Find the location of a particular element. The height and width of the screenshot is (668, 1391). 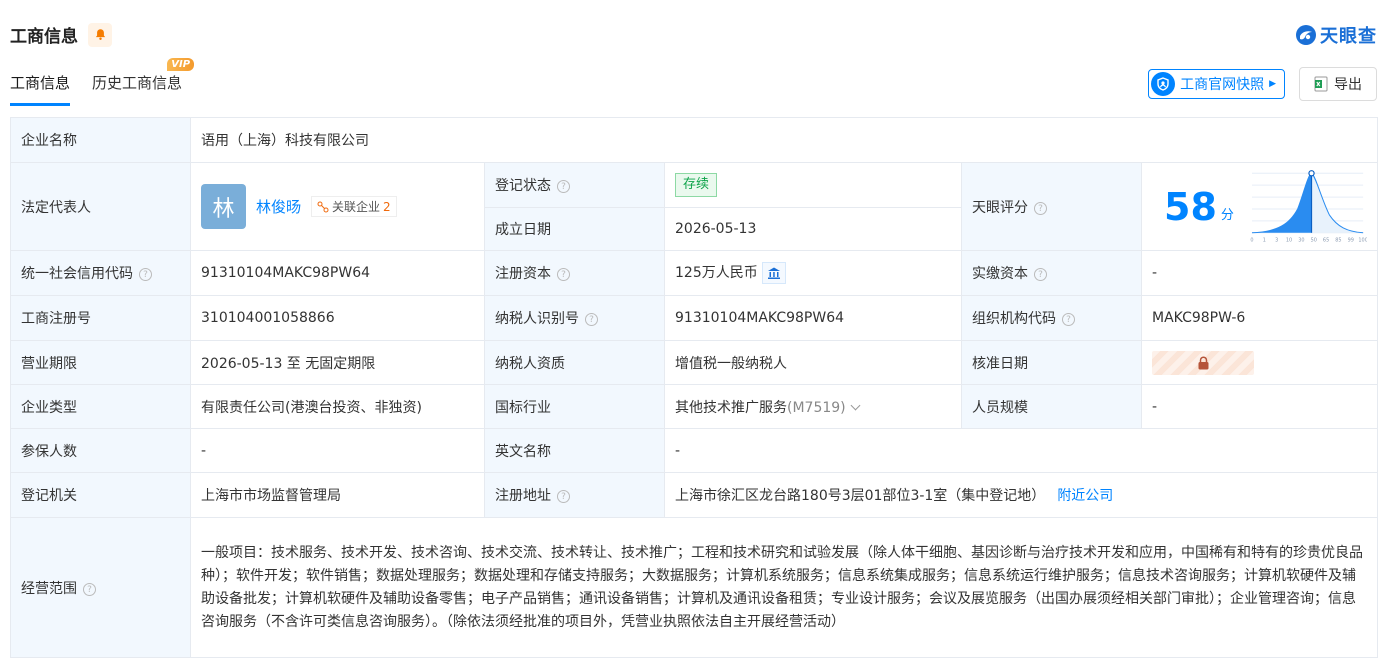

tab-business-info: 工商信息 is located at coordinates (40, 89).